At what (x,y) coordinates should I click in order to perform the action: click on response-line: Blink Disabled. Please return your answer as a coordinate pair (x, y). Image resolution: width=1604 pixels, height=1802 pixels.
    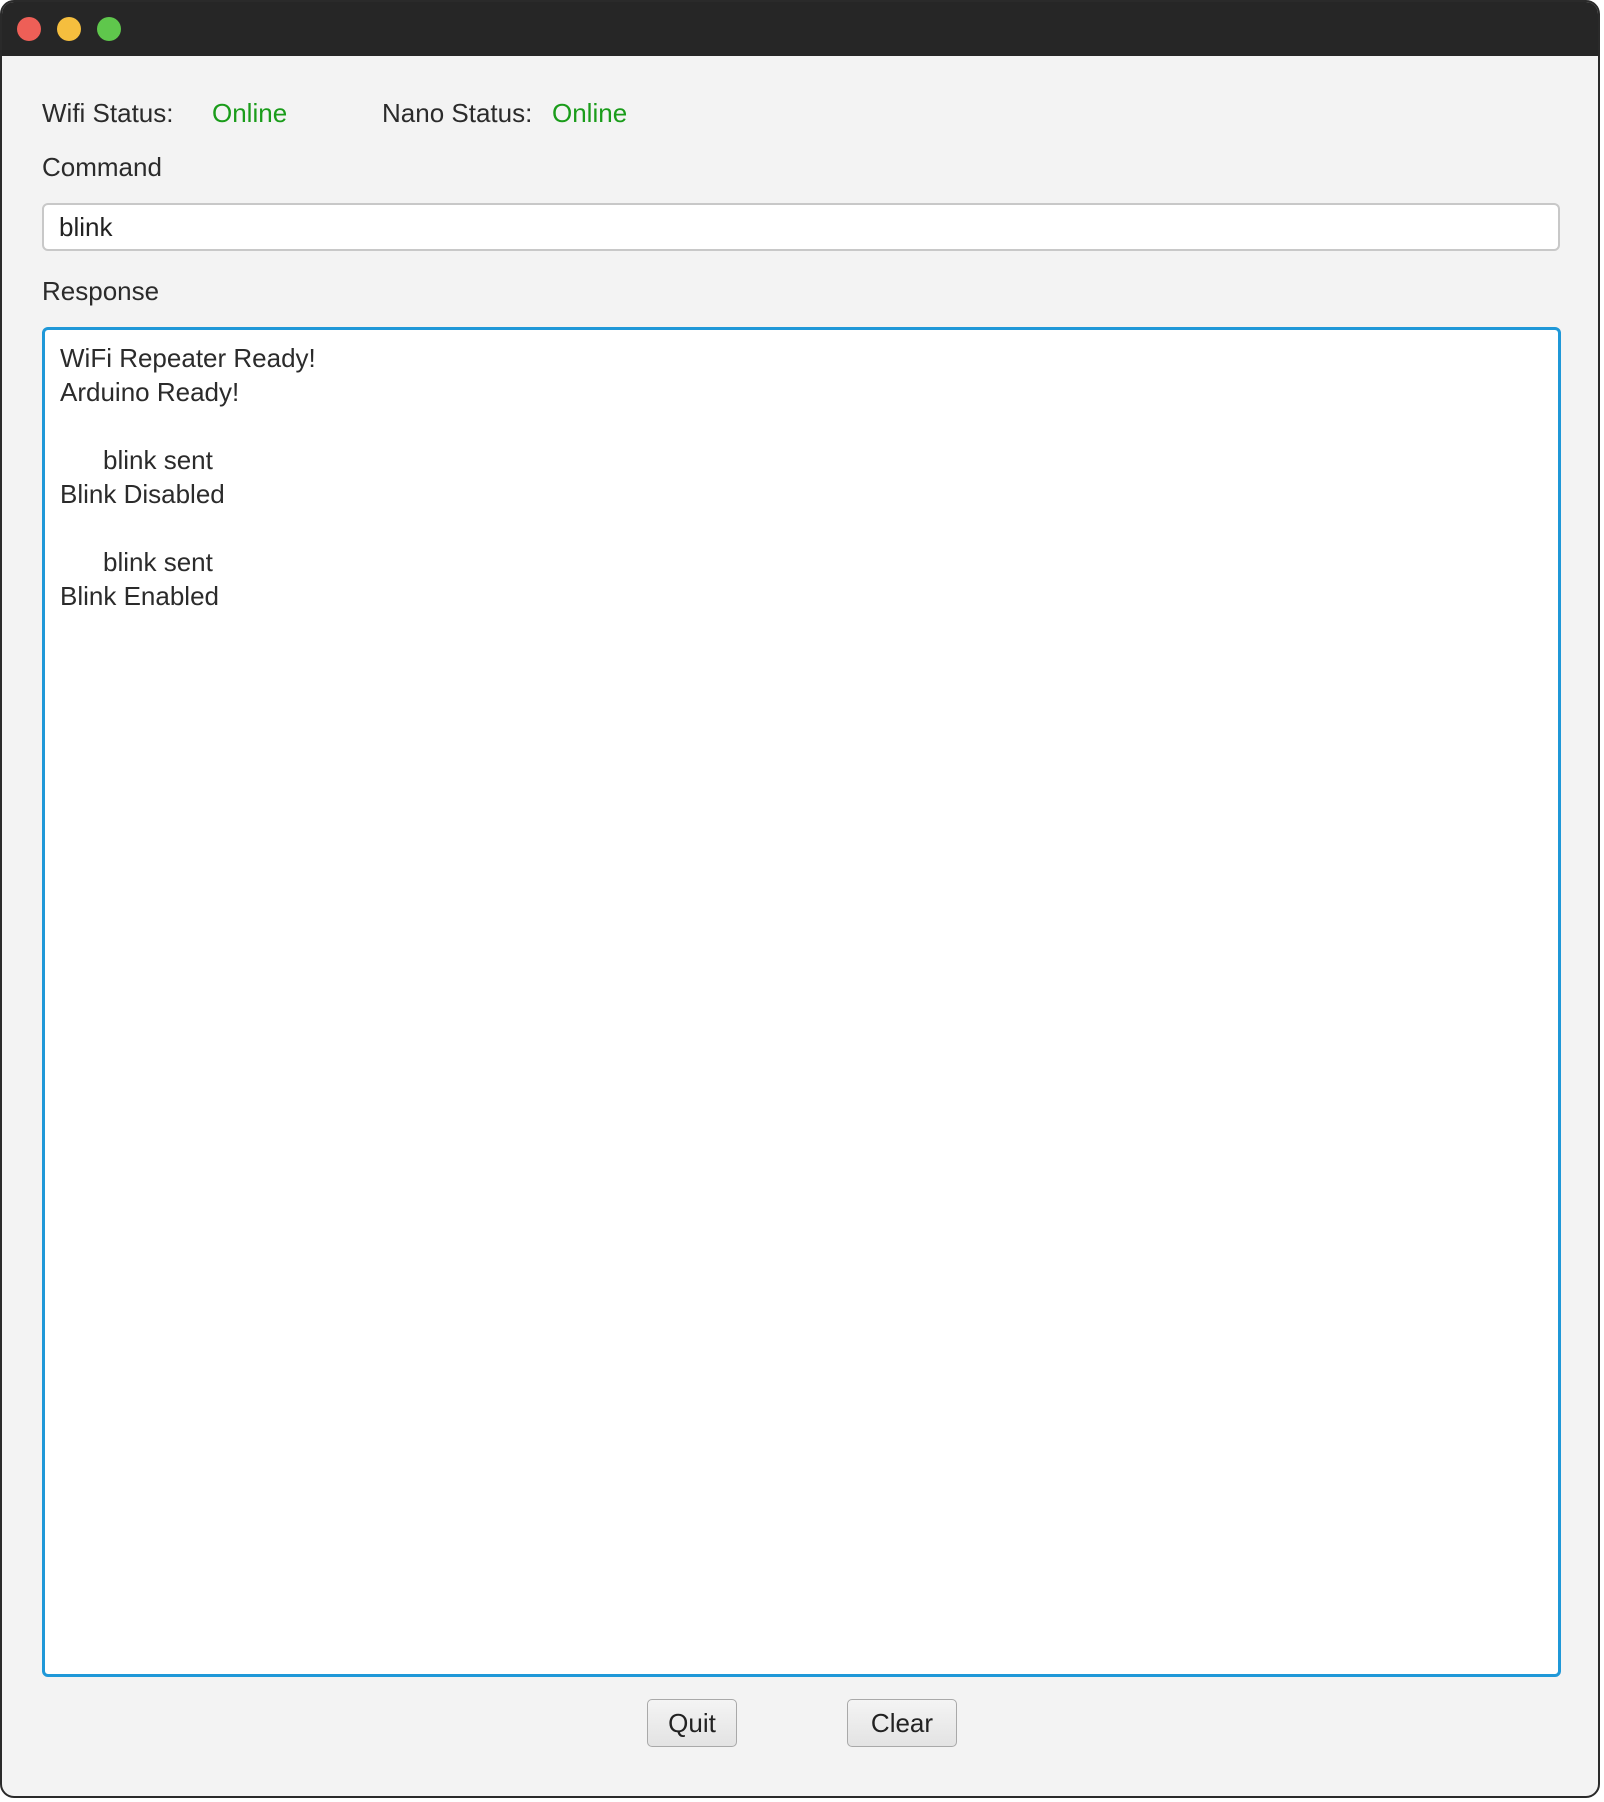
    Looking at the image, I should click on (142, 494).